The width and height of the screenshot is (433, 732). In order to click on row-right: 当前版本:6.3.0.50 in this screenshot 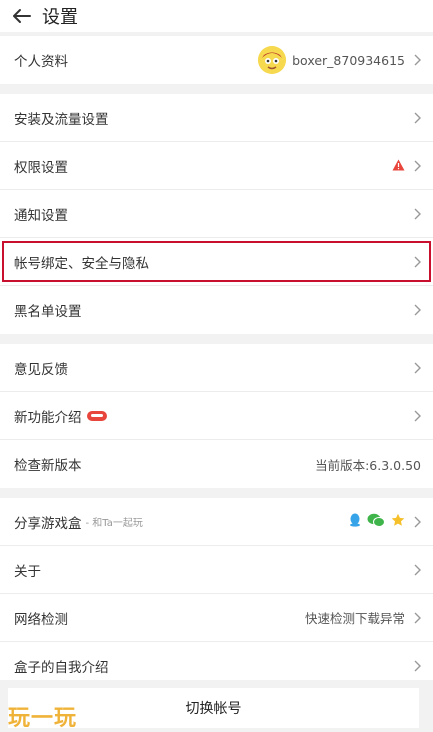, I will do `click(368, 464)`.